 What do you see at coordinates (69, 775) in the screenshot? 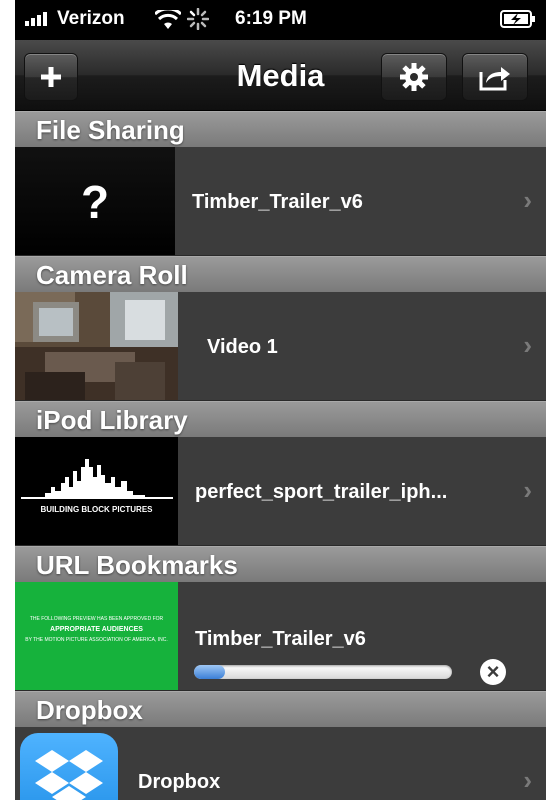
I see `dropbox-logo` at bounding box center [69, 775].